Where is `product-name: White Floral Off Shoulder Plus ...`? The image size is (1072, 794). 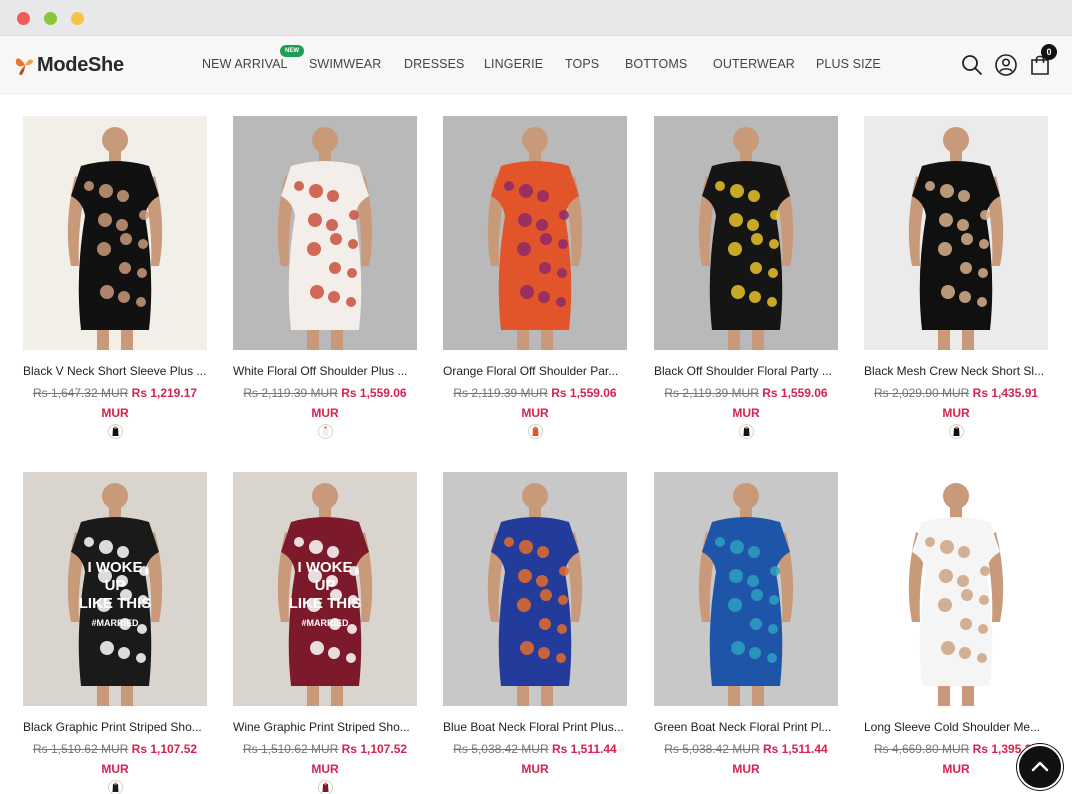
product-name: White Floral Off Shoulder Plus ... is located at coordinates (326, 371).